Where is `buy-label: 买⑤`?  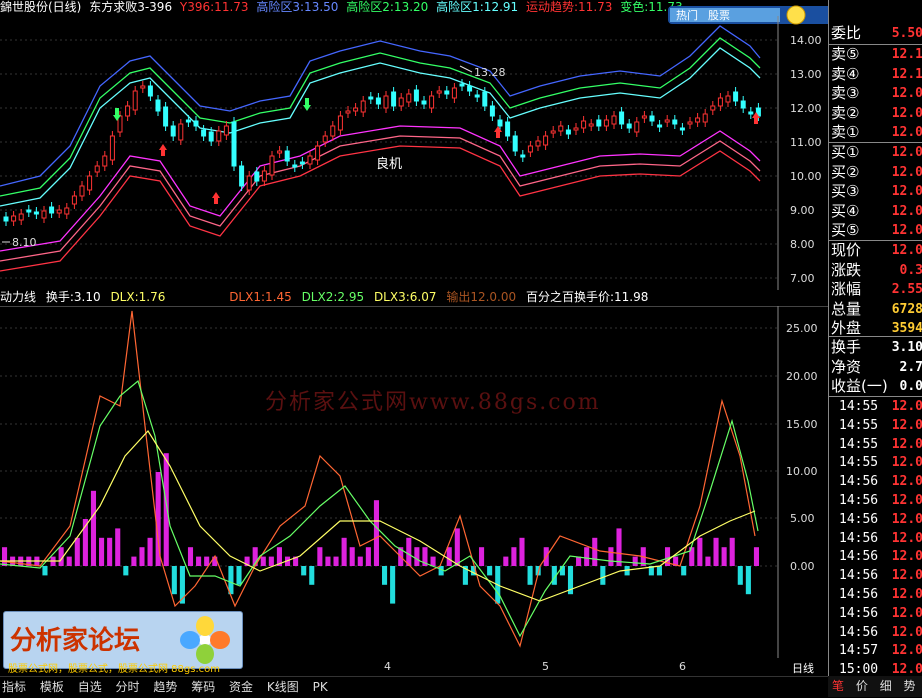
buy-label: 买⑤ is located at coordinates (845, 230).